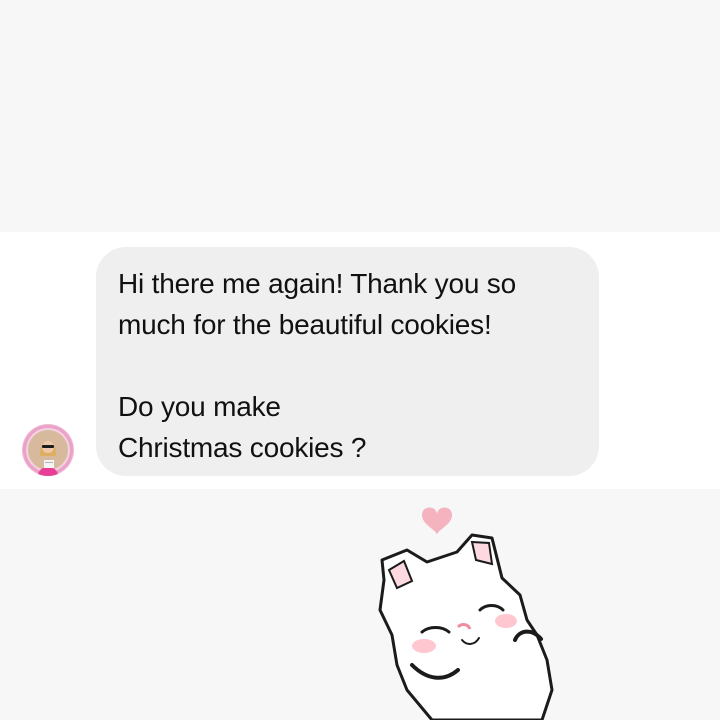 This screenshot has width=720, height=720. I want to click on cat-sticker-icon, so click(472, 610).